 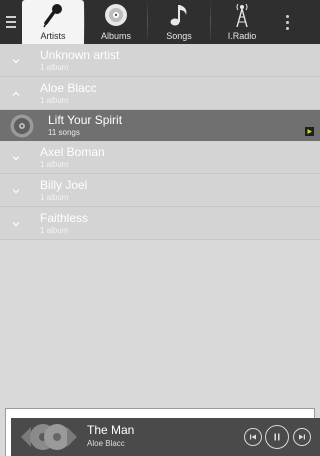 I want to click on album-name: Lift Your Spirit, so click(x=85, y=120).